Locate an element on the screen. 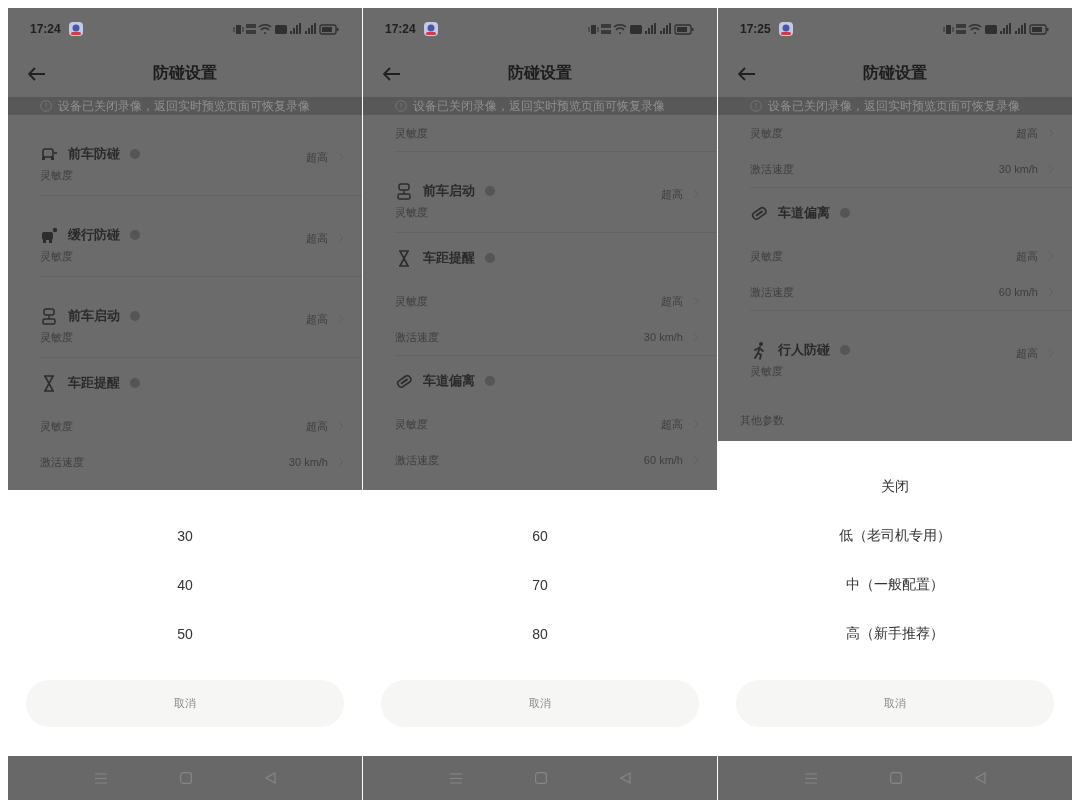 The image size is (1080, 808). feature-name: 缓行防碰 is located at coordinates (94, 235).